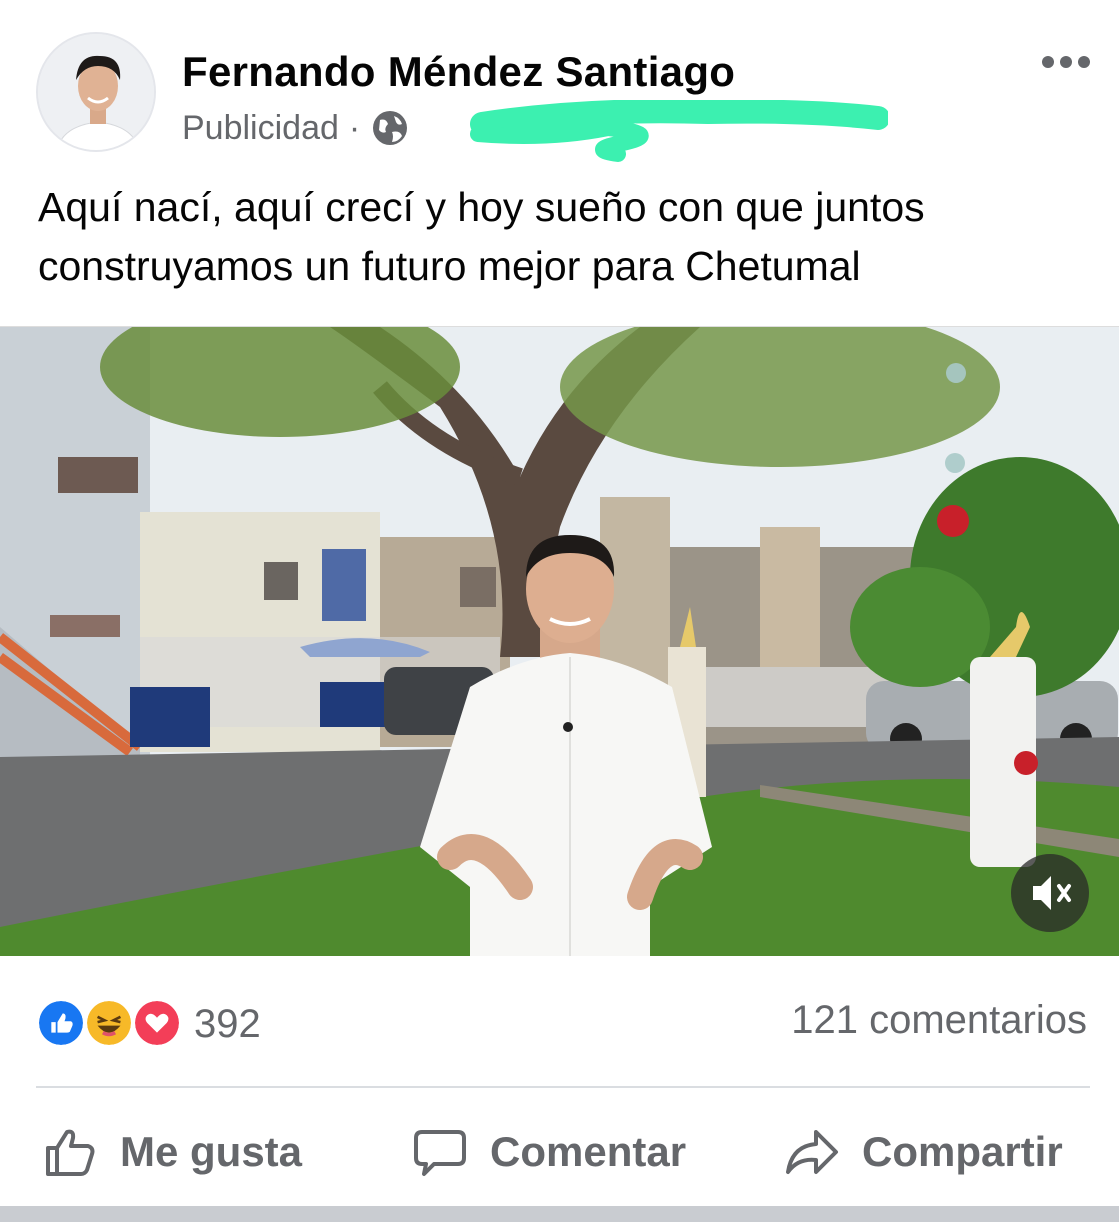 This screenshot has height=1222, width=1119. Describe the element at coordinates (679, 131) in the screenshot. I see `redaction-scribble` at that location.